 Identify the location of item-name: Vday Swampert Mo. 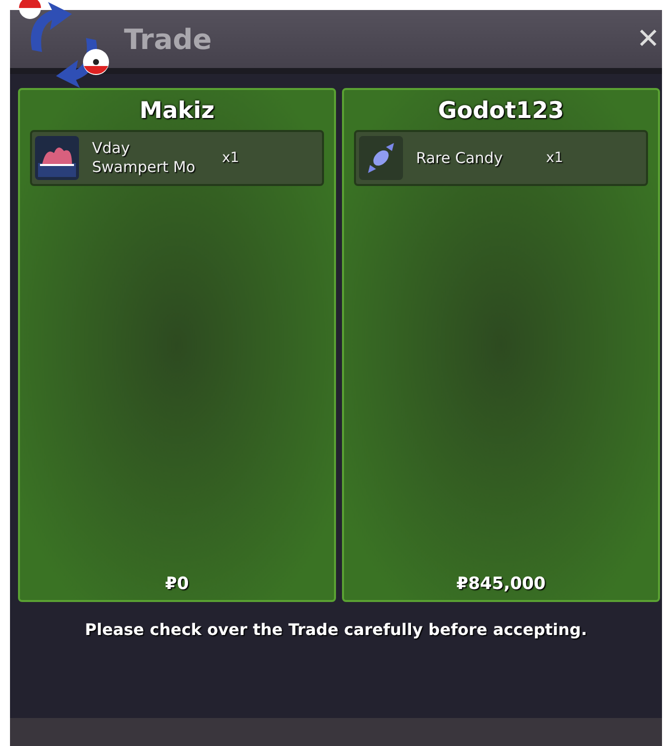
(144, 158).